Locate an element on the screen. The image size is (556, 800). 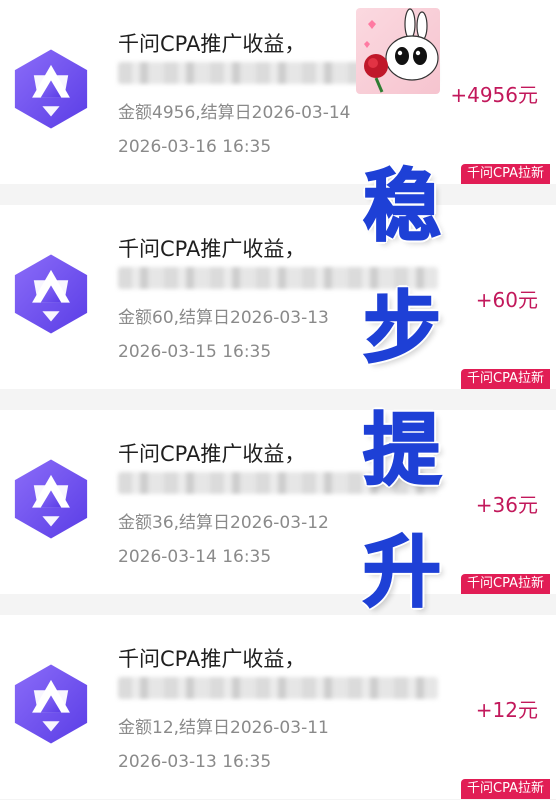
overlay-char: 步 is located at coordinates (402, 329).